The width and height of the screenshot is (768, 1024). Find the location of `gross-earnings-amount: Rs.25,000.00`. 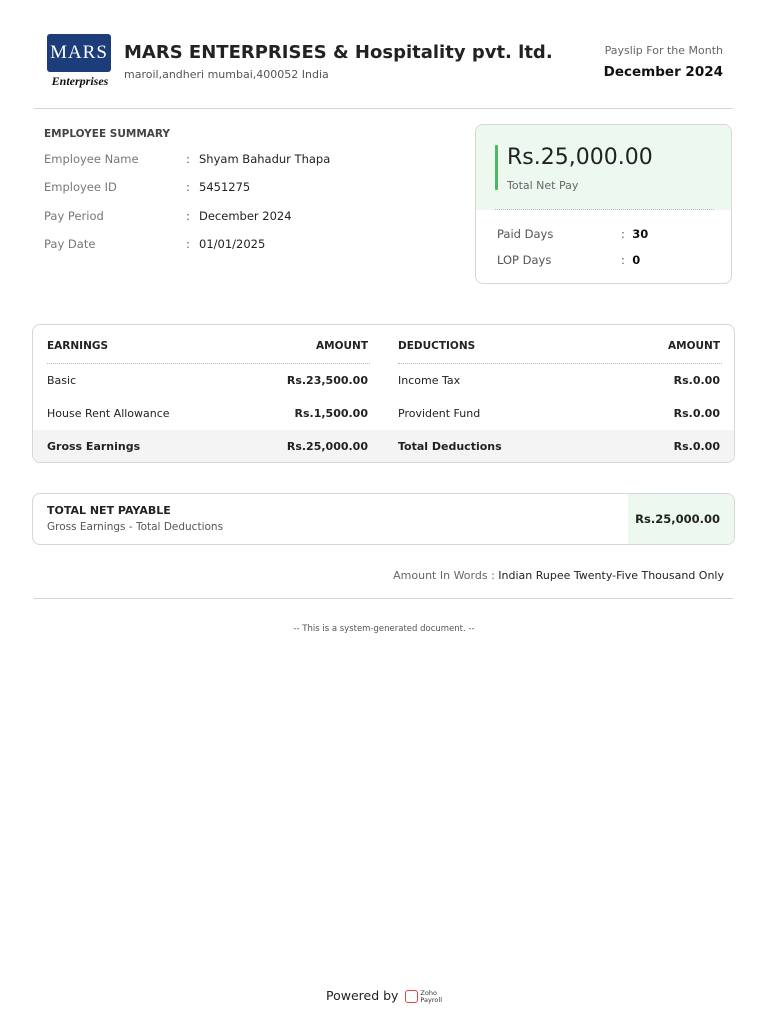

gross-earnings-amount: Rs.25,000.00 is located at coordinates (327, 446).